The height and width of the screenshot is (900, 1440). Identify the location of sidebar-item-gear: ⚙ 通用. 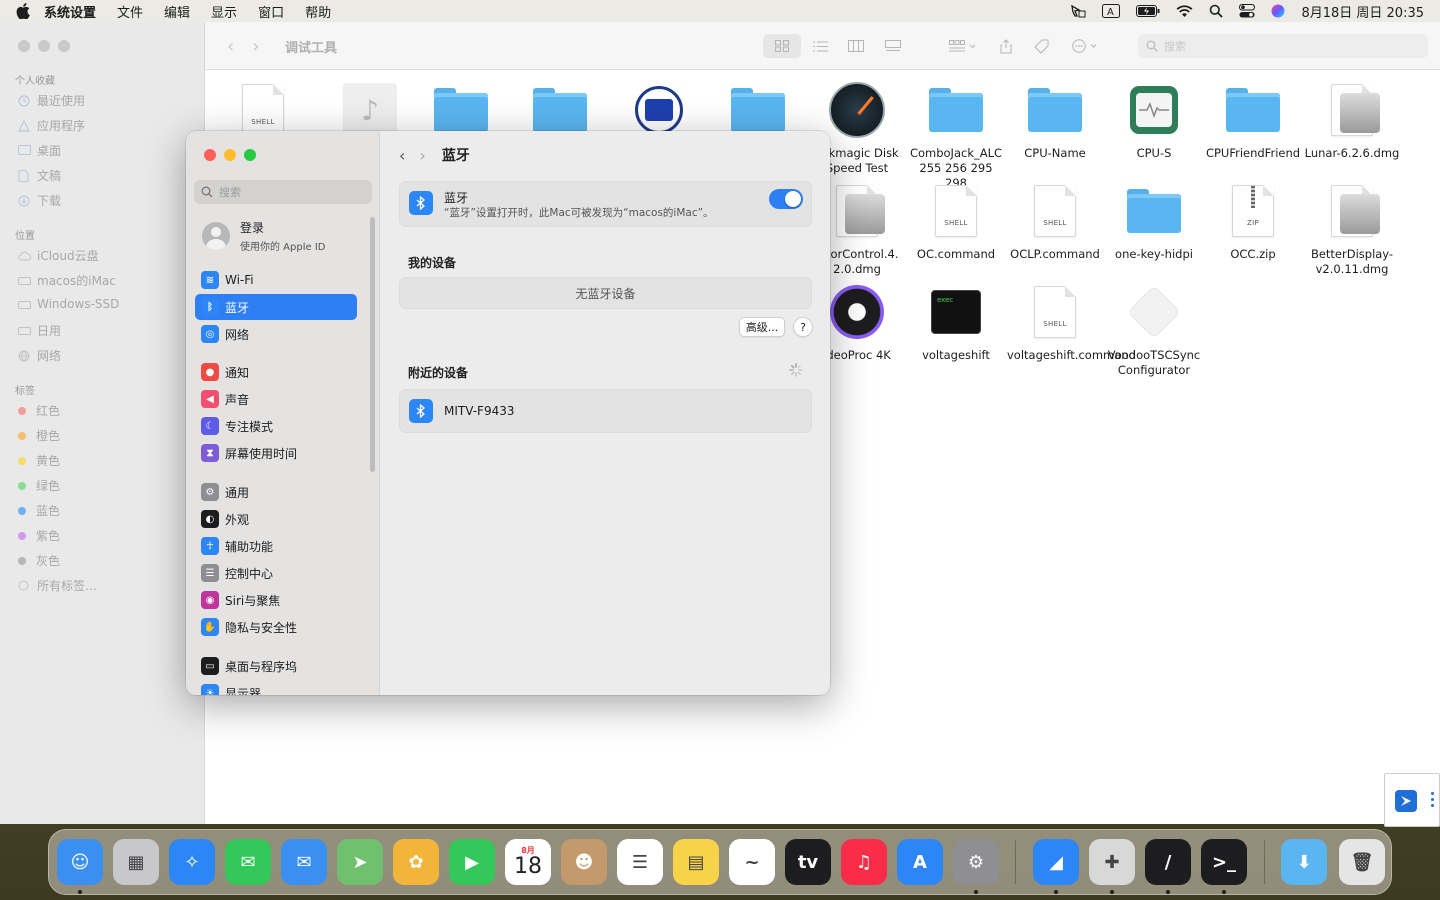
(276, 492).